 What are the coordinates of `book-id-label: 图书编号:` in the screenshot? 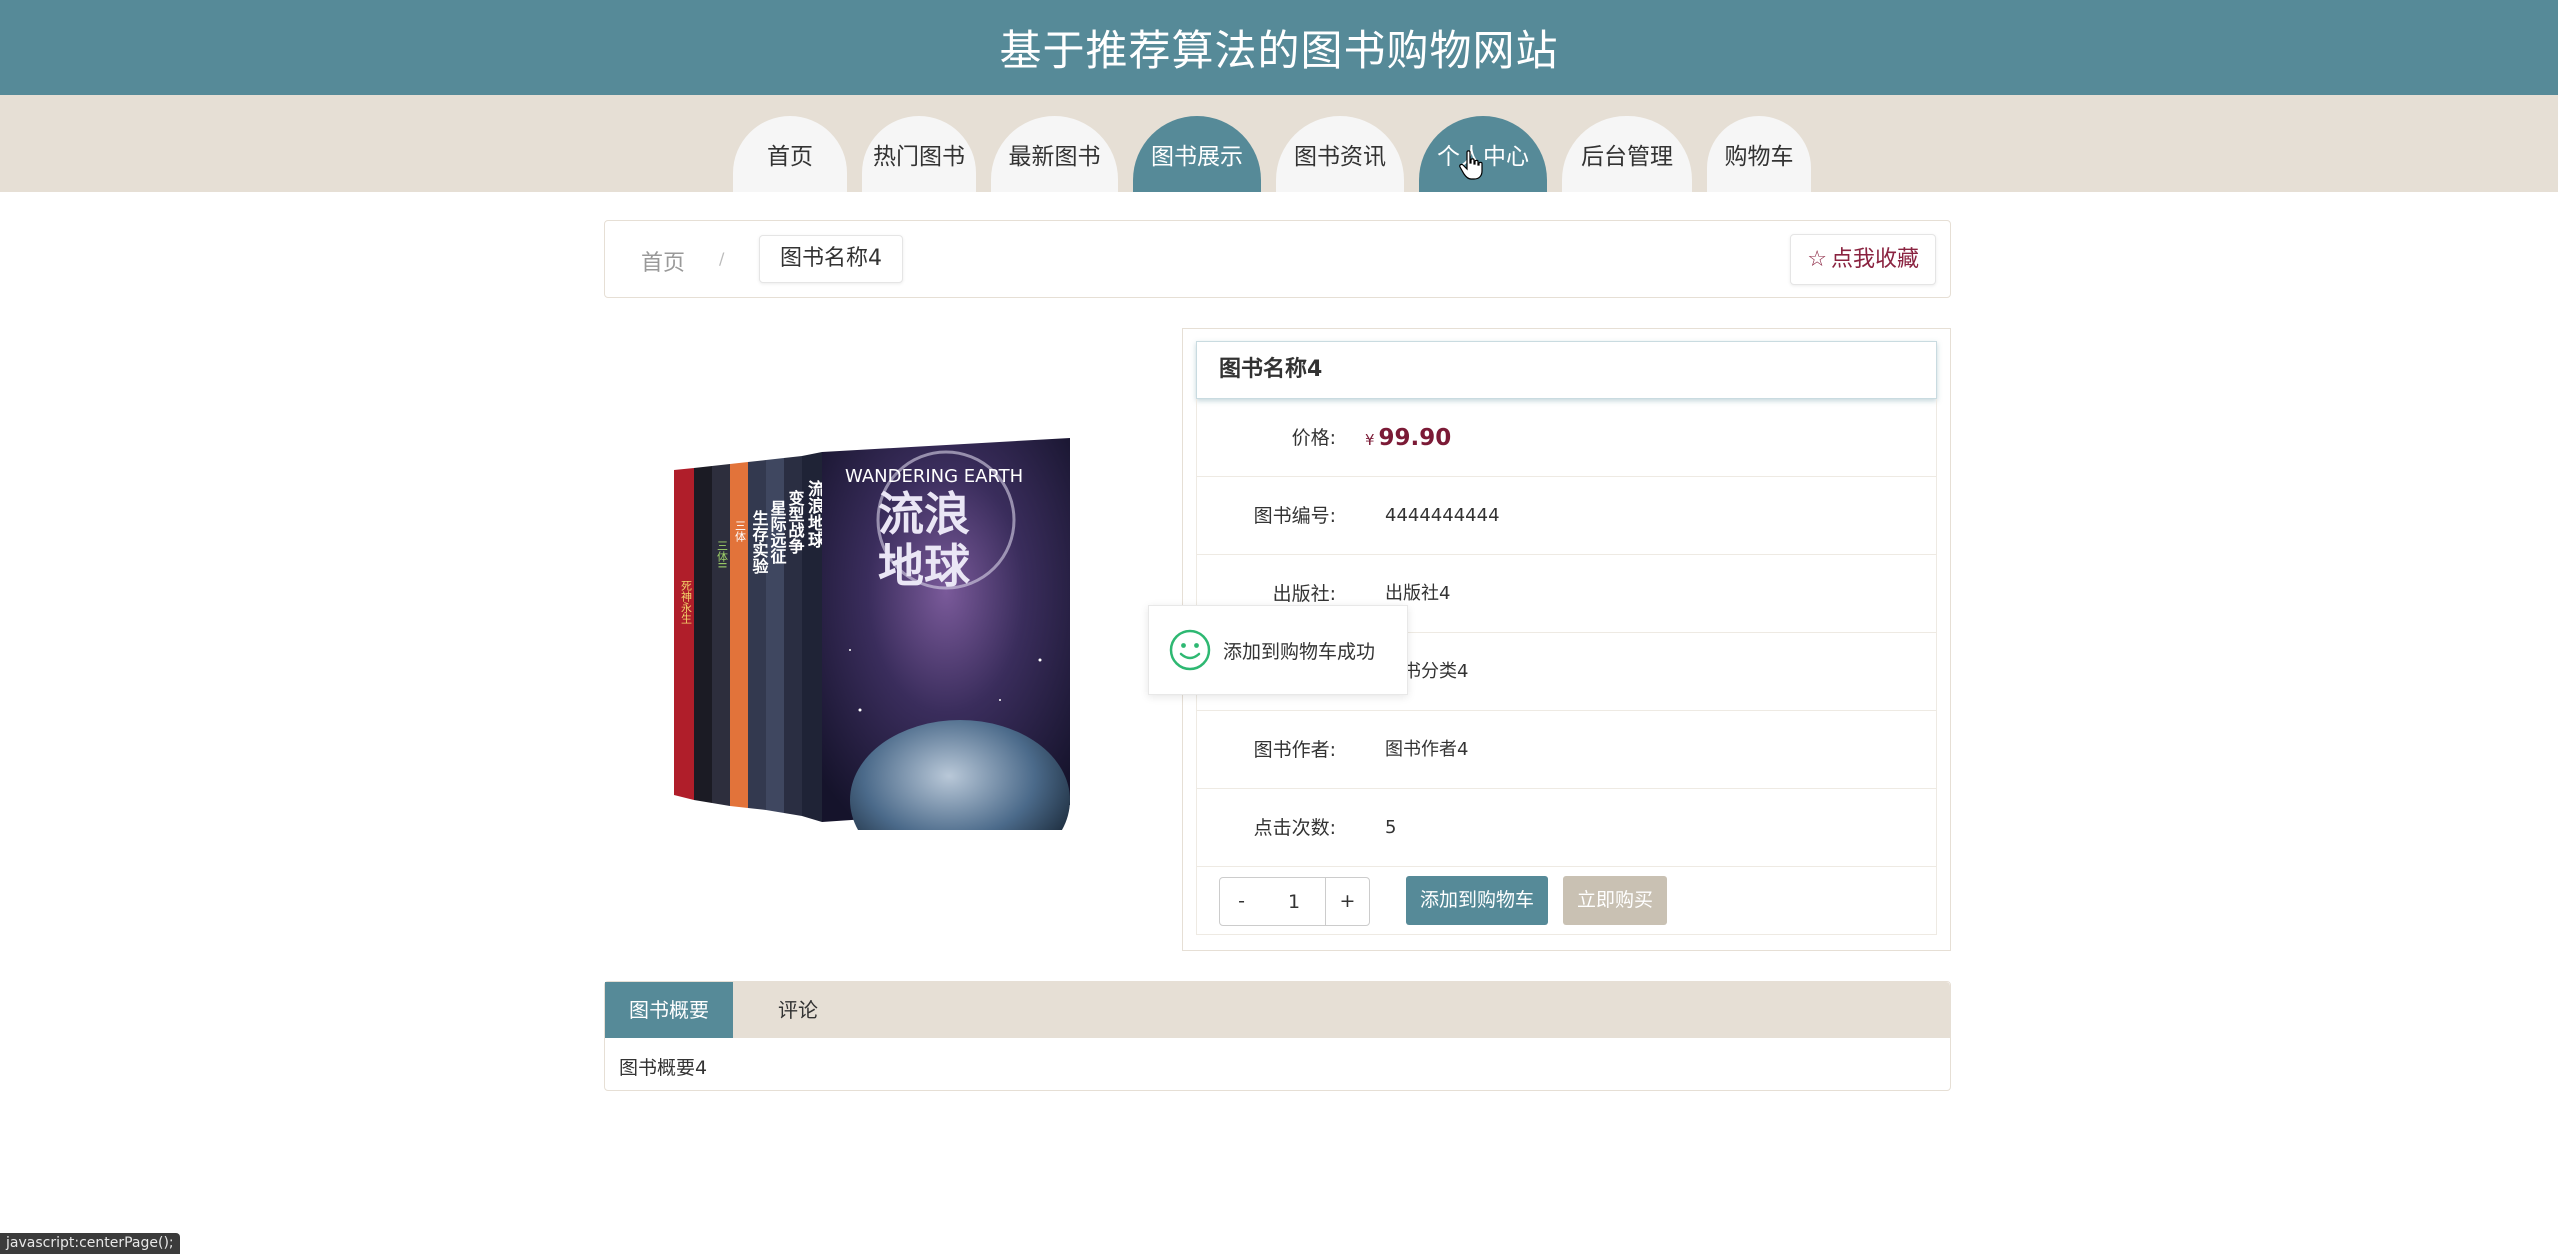 It's located at (1294, 516).